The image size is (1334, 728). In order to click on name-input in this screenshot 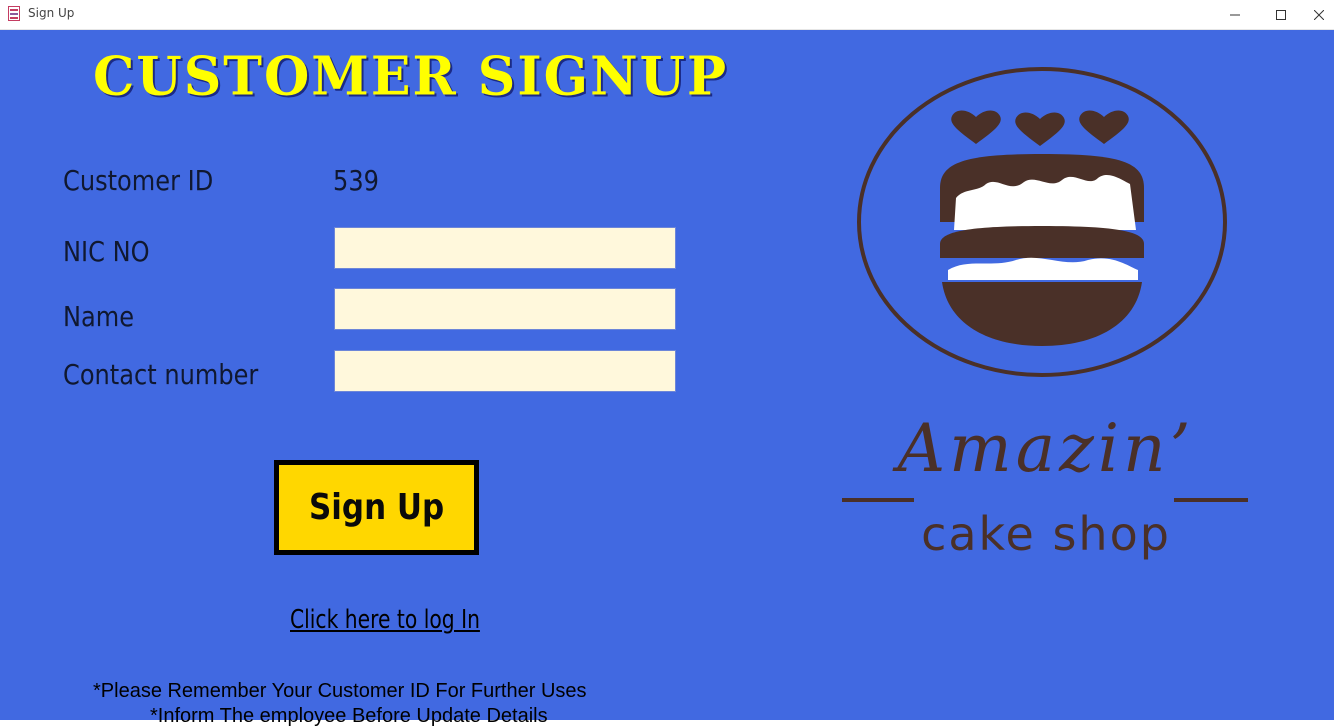, I will do `click(505, 309)`.